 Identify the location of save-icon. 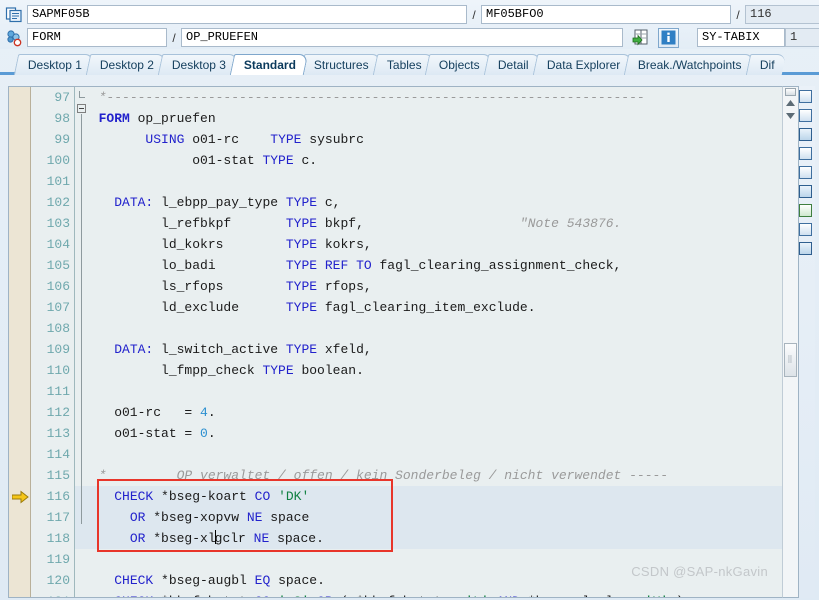
(806, 134).